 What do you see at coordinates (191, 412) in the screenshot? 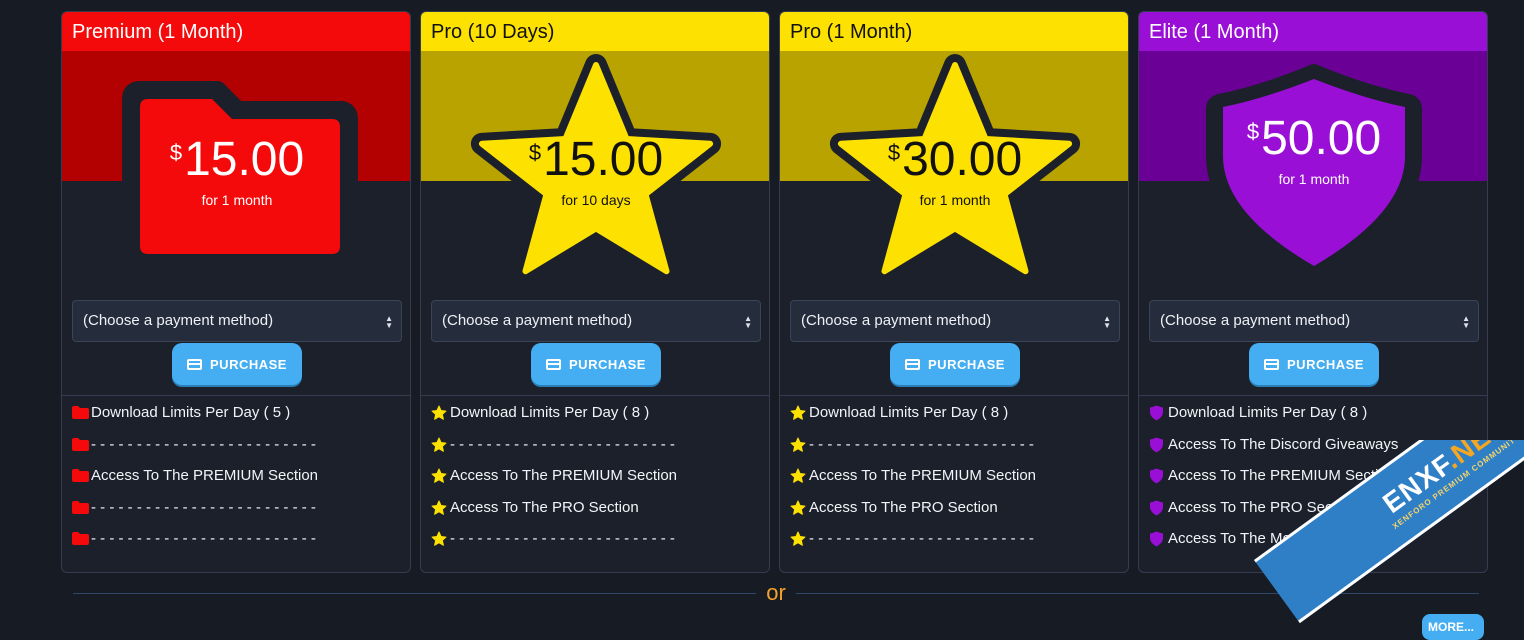
I see `feature-text: Download Limits Per Day ( 5 )` at bounding box center [191, 412].